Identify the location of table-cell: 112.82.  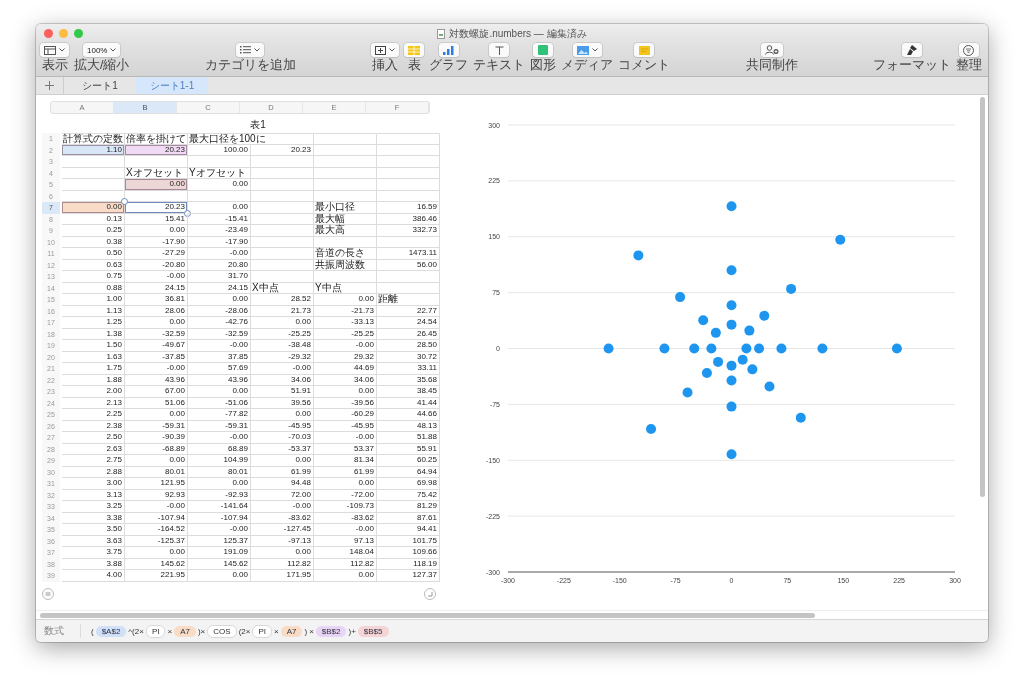
(345, 564).